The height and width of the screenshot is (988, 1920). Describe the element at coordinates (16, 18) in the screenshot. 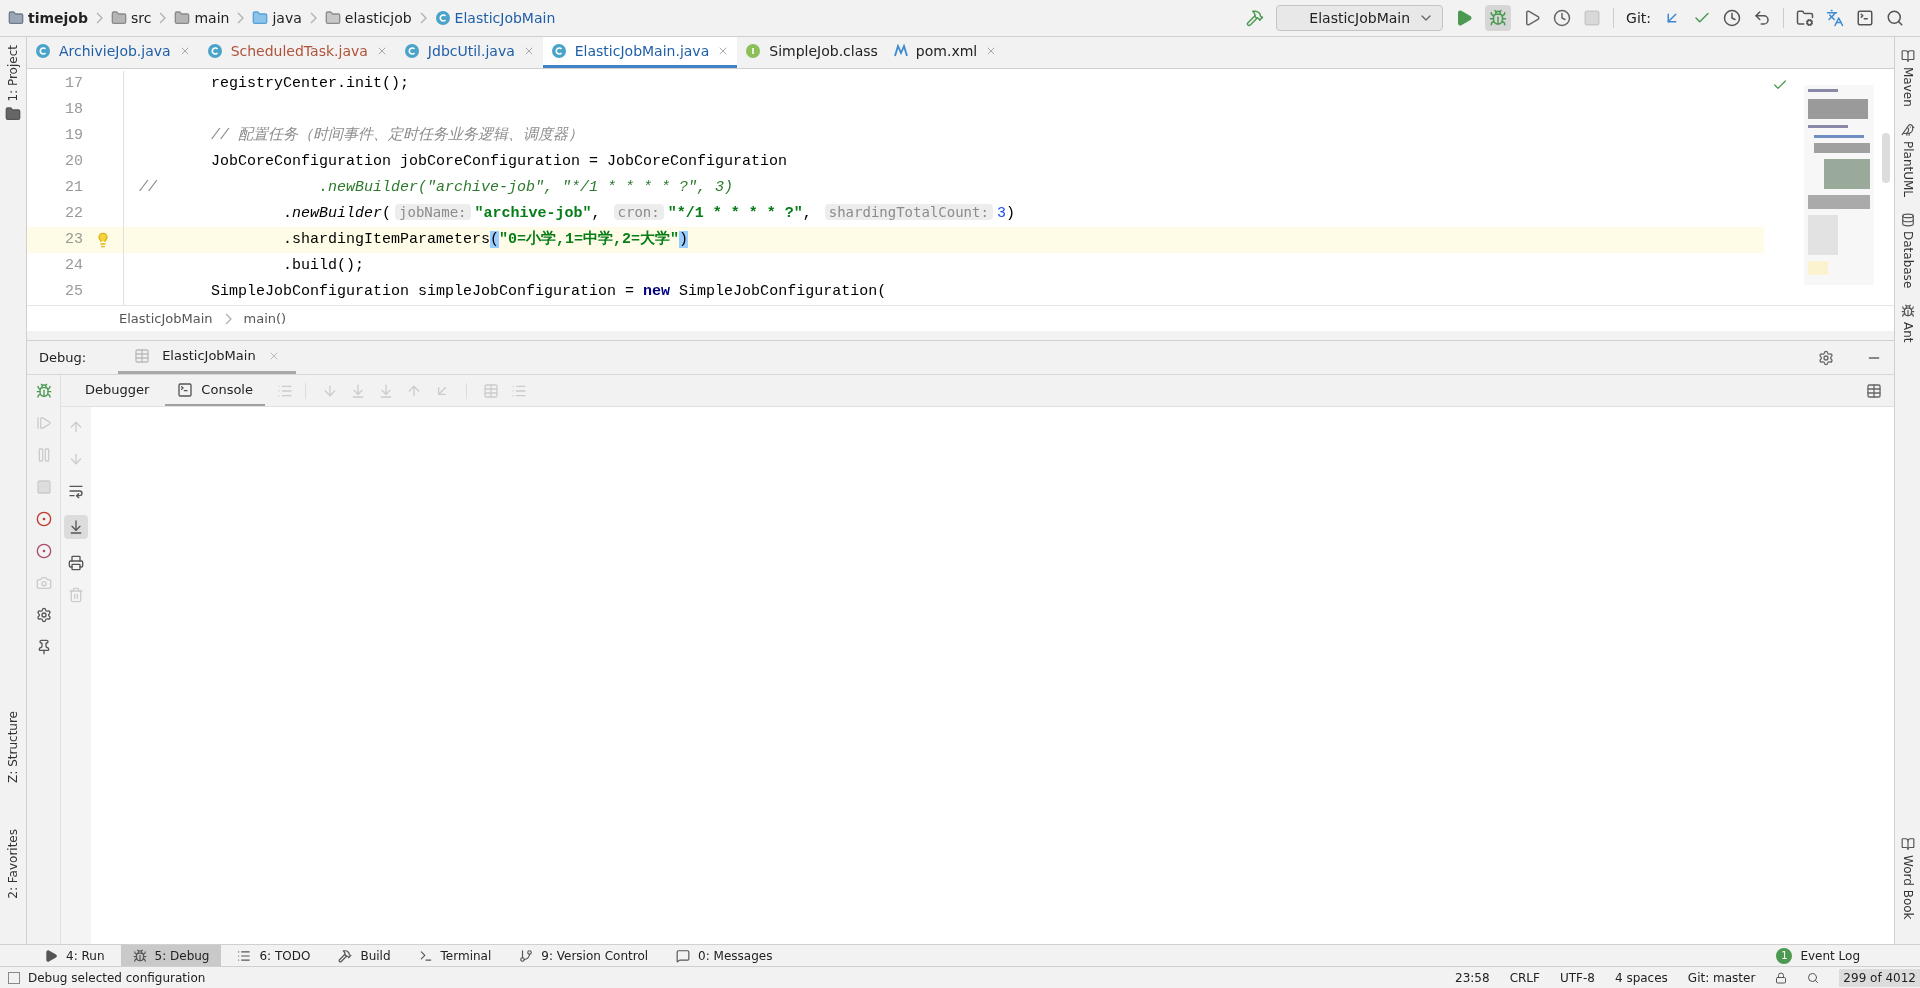

I see `project-folder-icon` at that location.